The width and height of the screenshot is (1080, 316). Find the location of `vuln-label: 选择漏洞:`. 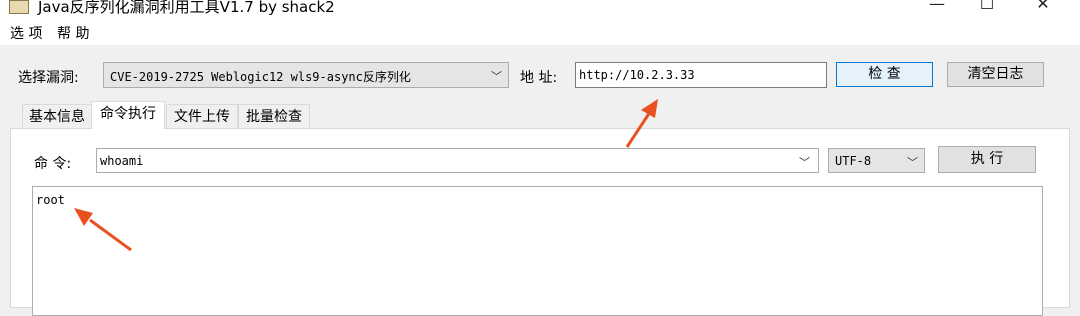

vuln-label: 选择漏洞: is located at coordinates (48, 78).